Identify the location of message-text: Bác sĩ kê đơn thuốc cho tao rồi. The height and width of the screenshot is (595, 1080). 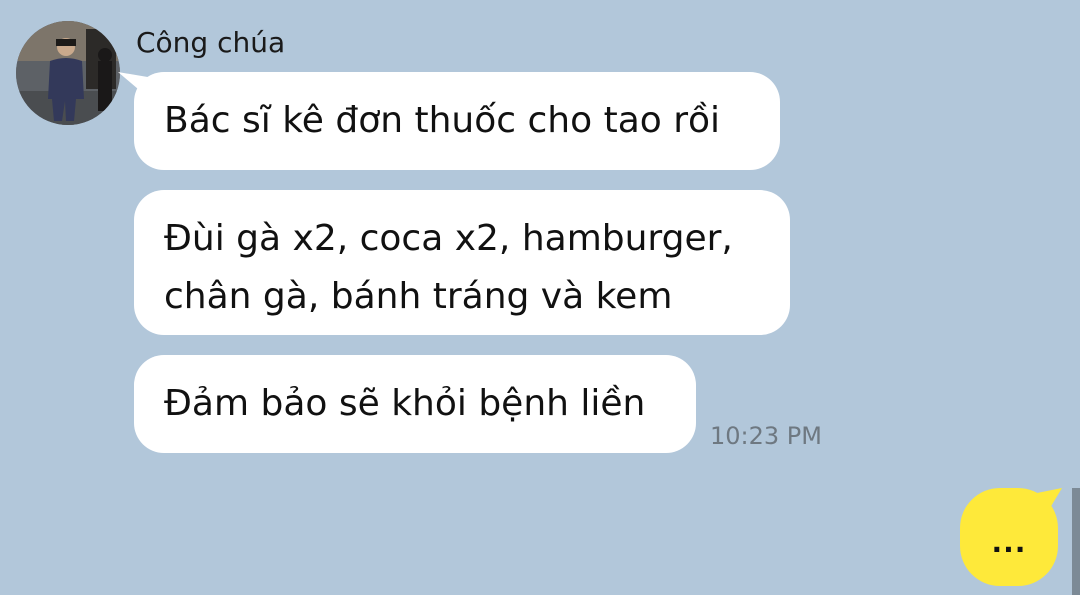
(442, 120).